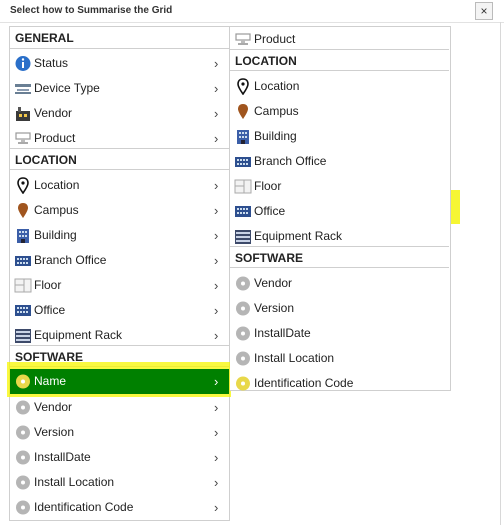  What do you see at coordinates (339, 257) in the screenshot?
I see `section-header-software: SOFTWARE` at bounding box center [339, 257].